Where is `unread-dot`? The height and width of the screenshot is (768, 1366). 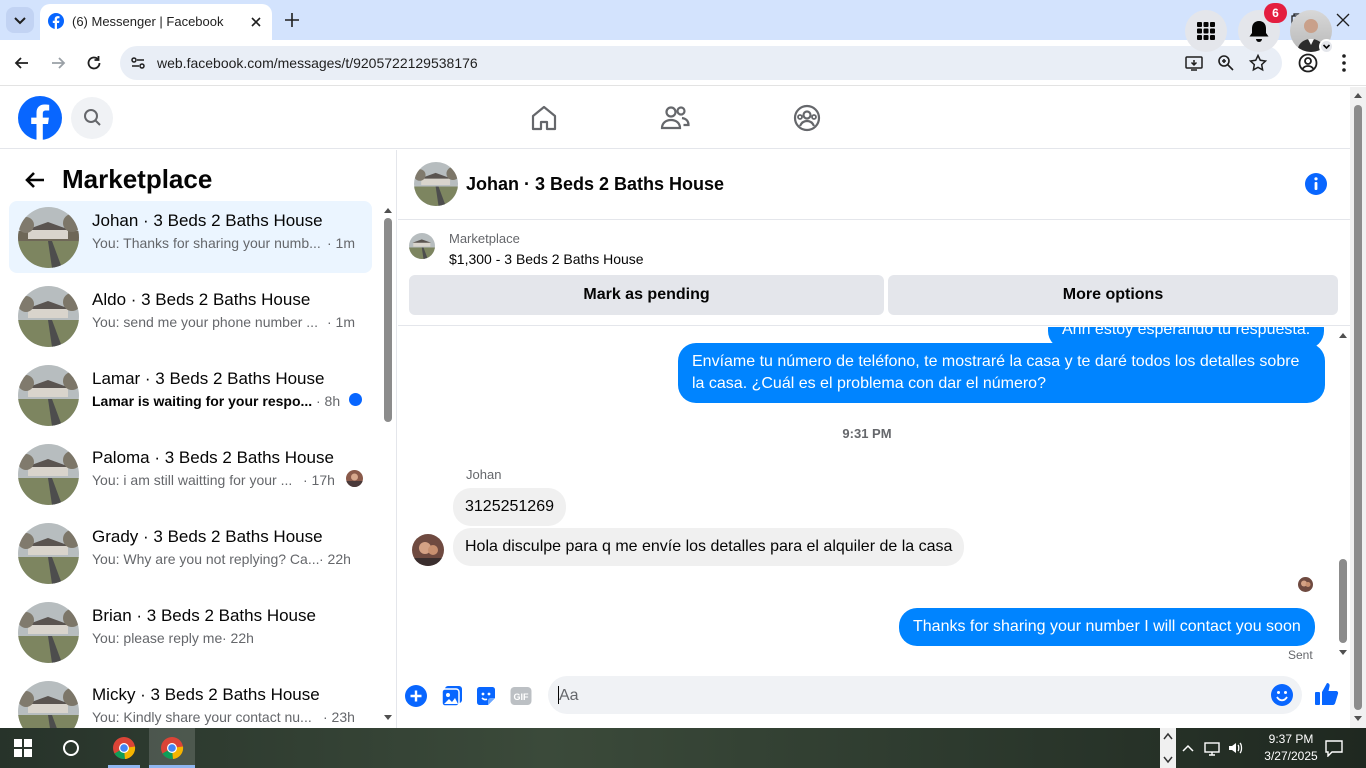
unread-dot is located at coordinates (355, 399).